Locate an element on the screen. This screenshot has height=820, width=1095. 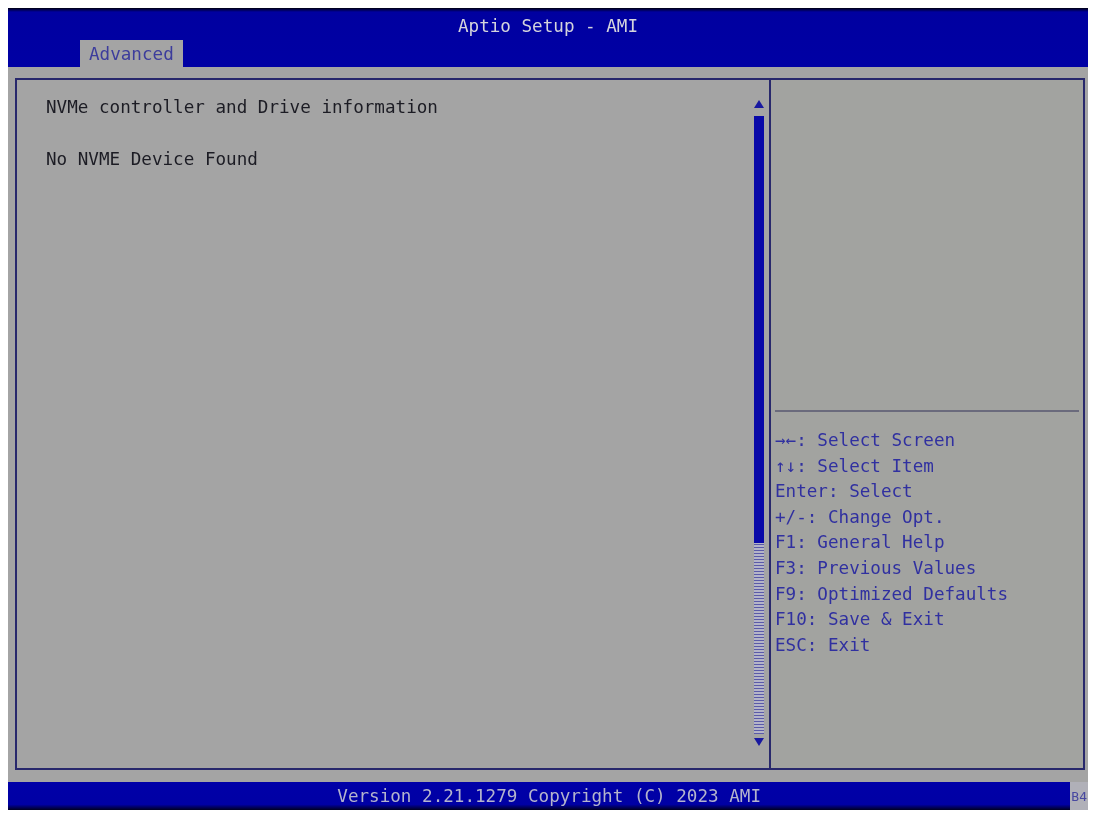
help-key-text: F3: Previous Values is located at coordinates (876, 568).